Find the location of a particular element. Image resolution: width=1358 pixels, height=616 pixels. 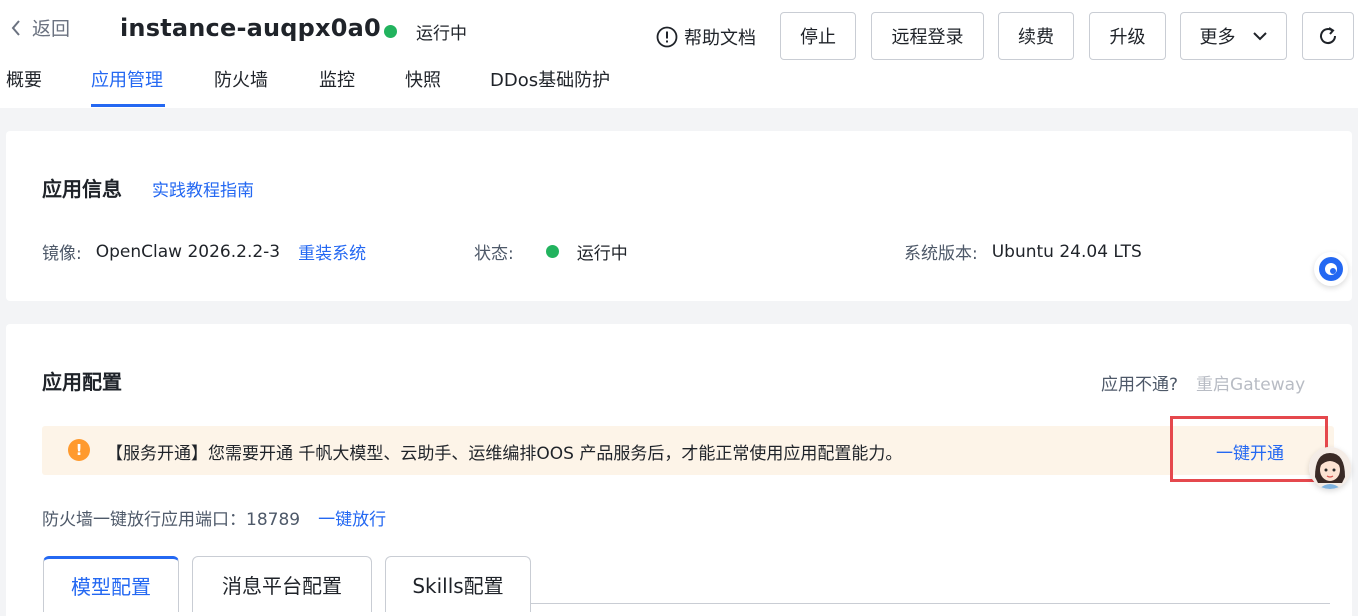

remote-login-button: 远程登录 is located at coordinates (927, 36).